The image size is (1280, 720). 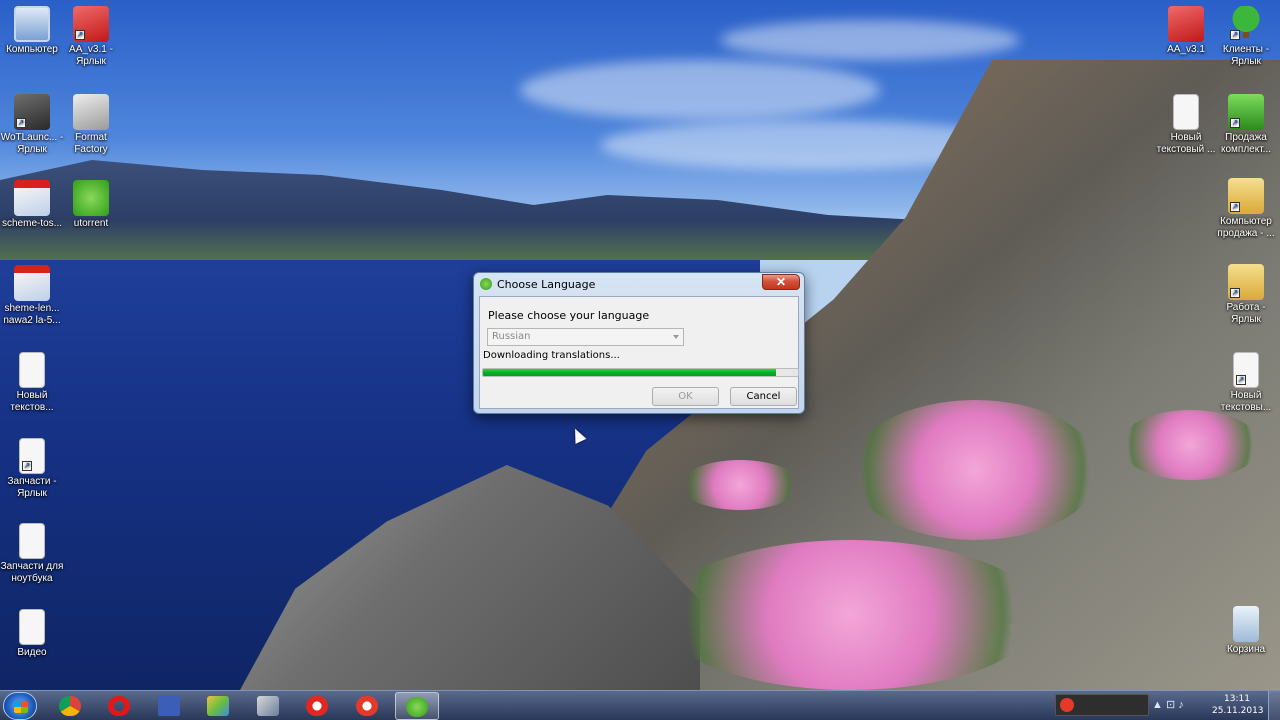 What do you see at coordinates (546, 284) in the screenshot?
I see `dialog-title: Choose Language` at bounding box center [546, 284].